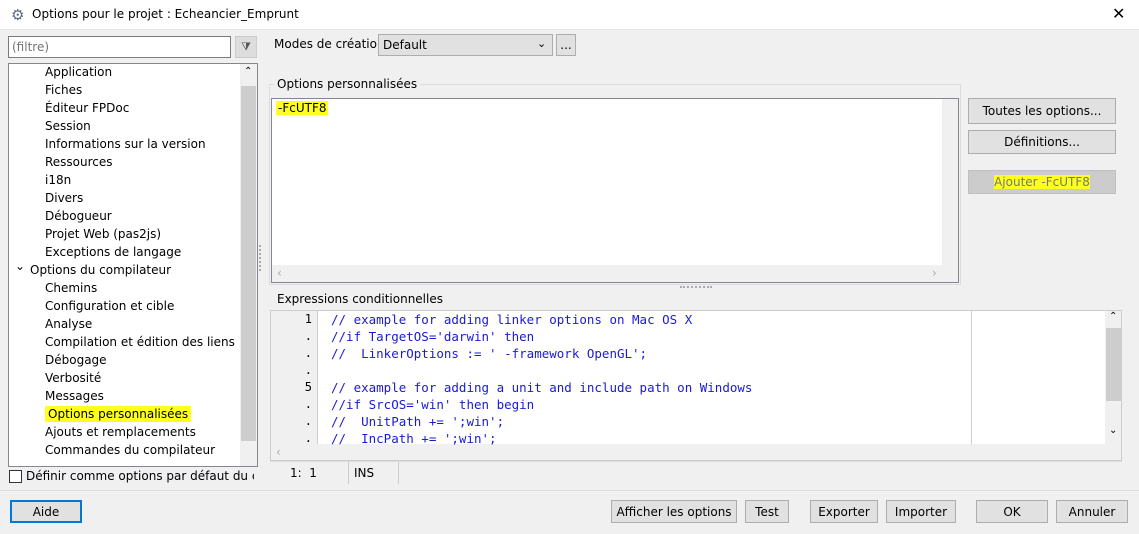 This screenshot has height=534, width=1139. I want to click on tree-item: Ajouts et remplacements, so click(120, 432).